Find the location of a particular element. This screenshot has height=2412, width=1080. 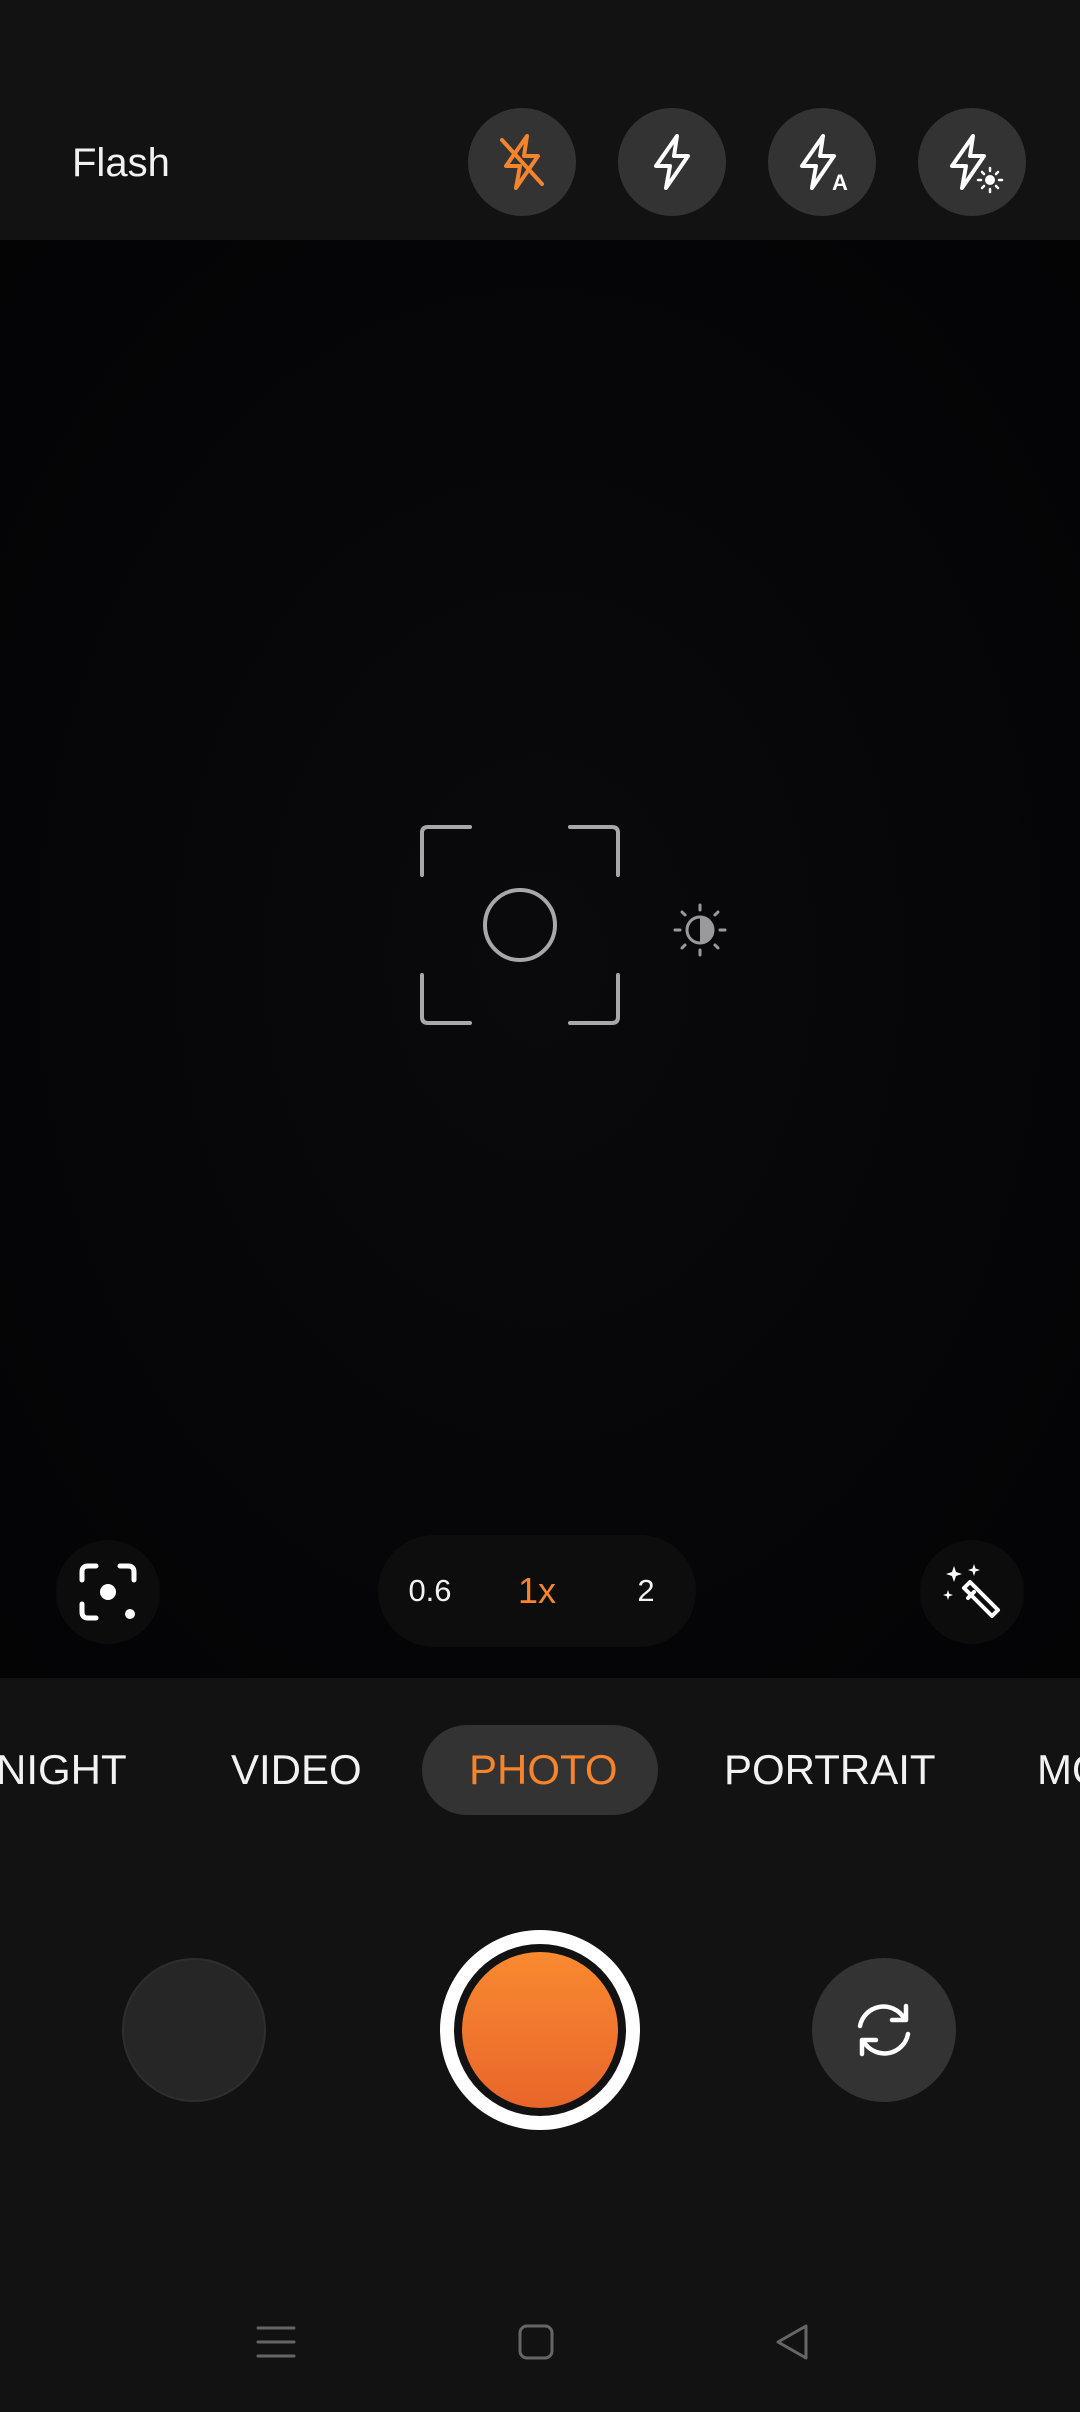

home-icon is located at coordinates (536, 2342).